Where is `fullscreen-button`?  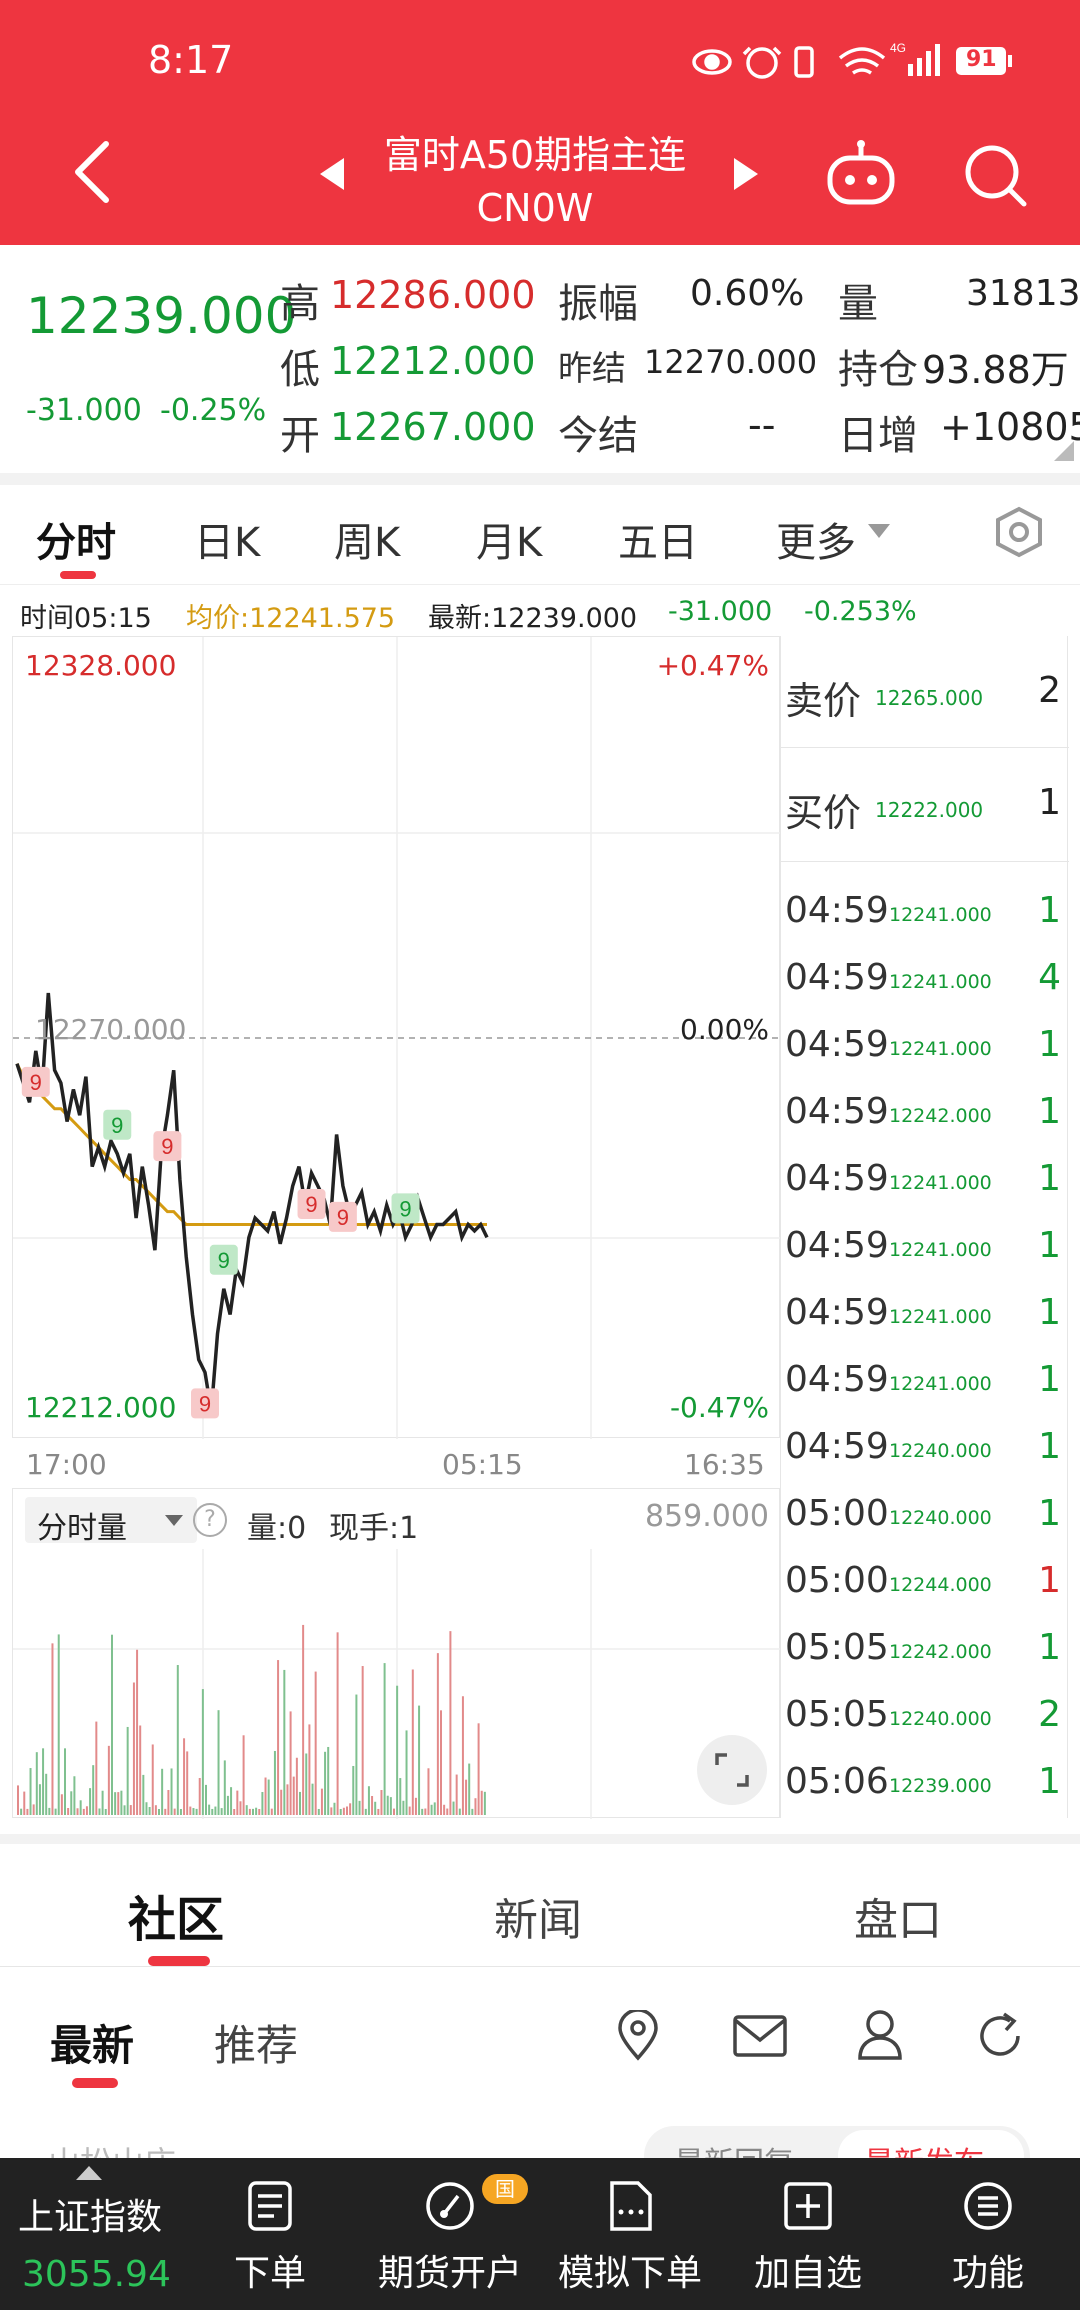 fullscreen-button is located at coordinates (732, 1770).